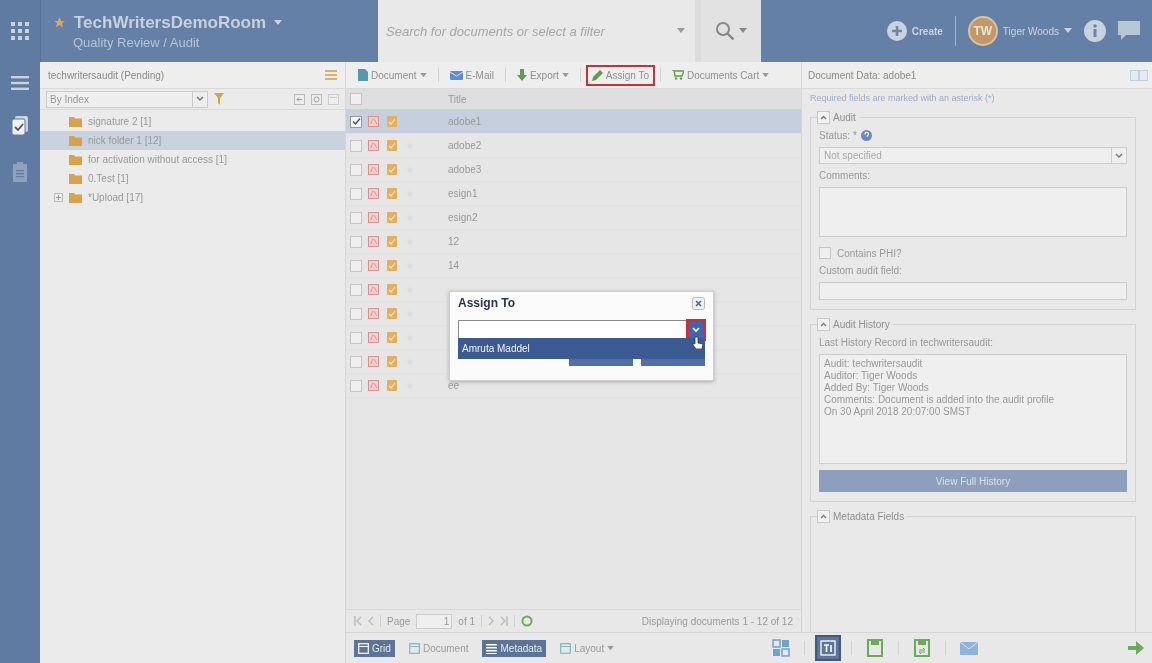  Describe the element at coordinates (828, 648) in the screenshot. I see `toolbar-button` at that location.